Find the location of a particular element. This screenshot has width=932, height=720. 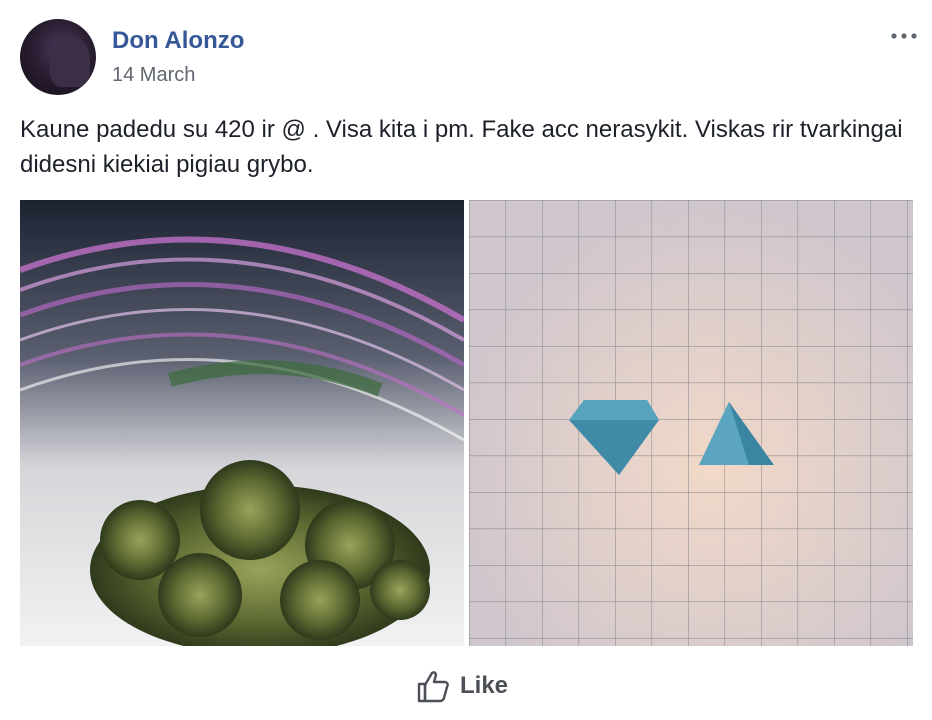

like-button: Like is located at coordinates (461, 686).